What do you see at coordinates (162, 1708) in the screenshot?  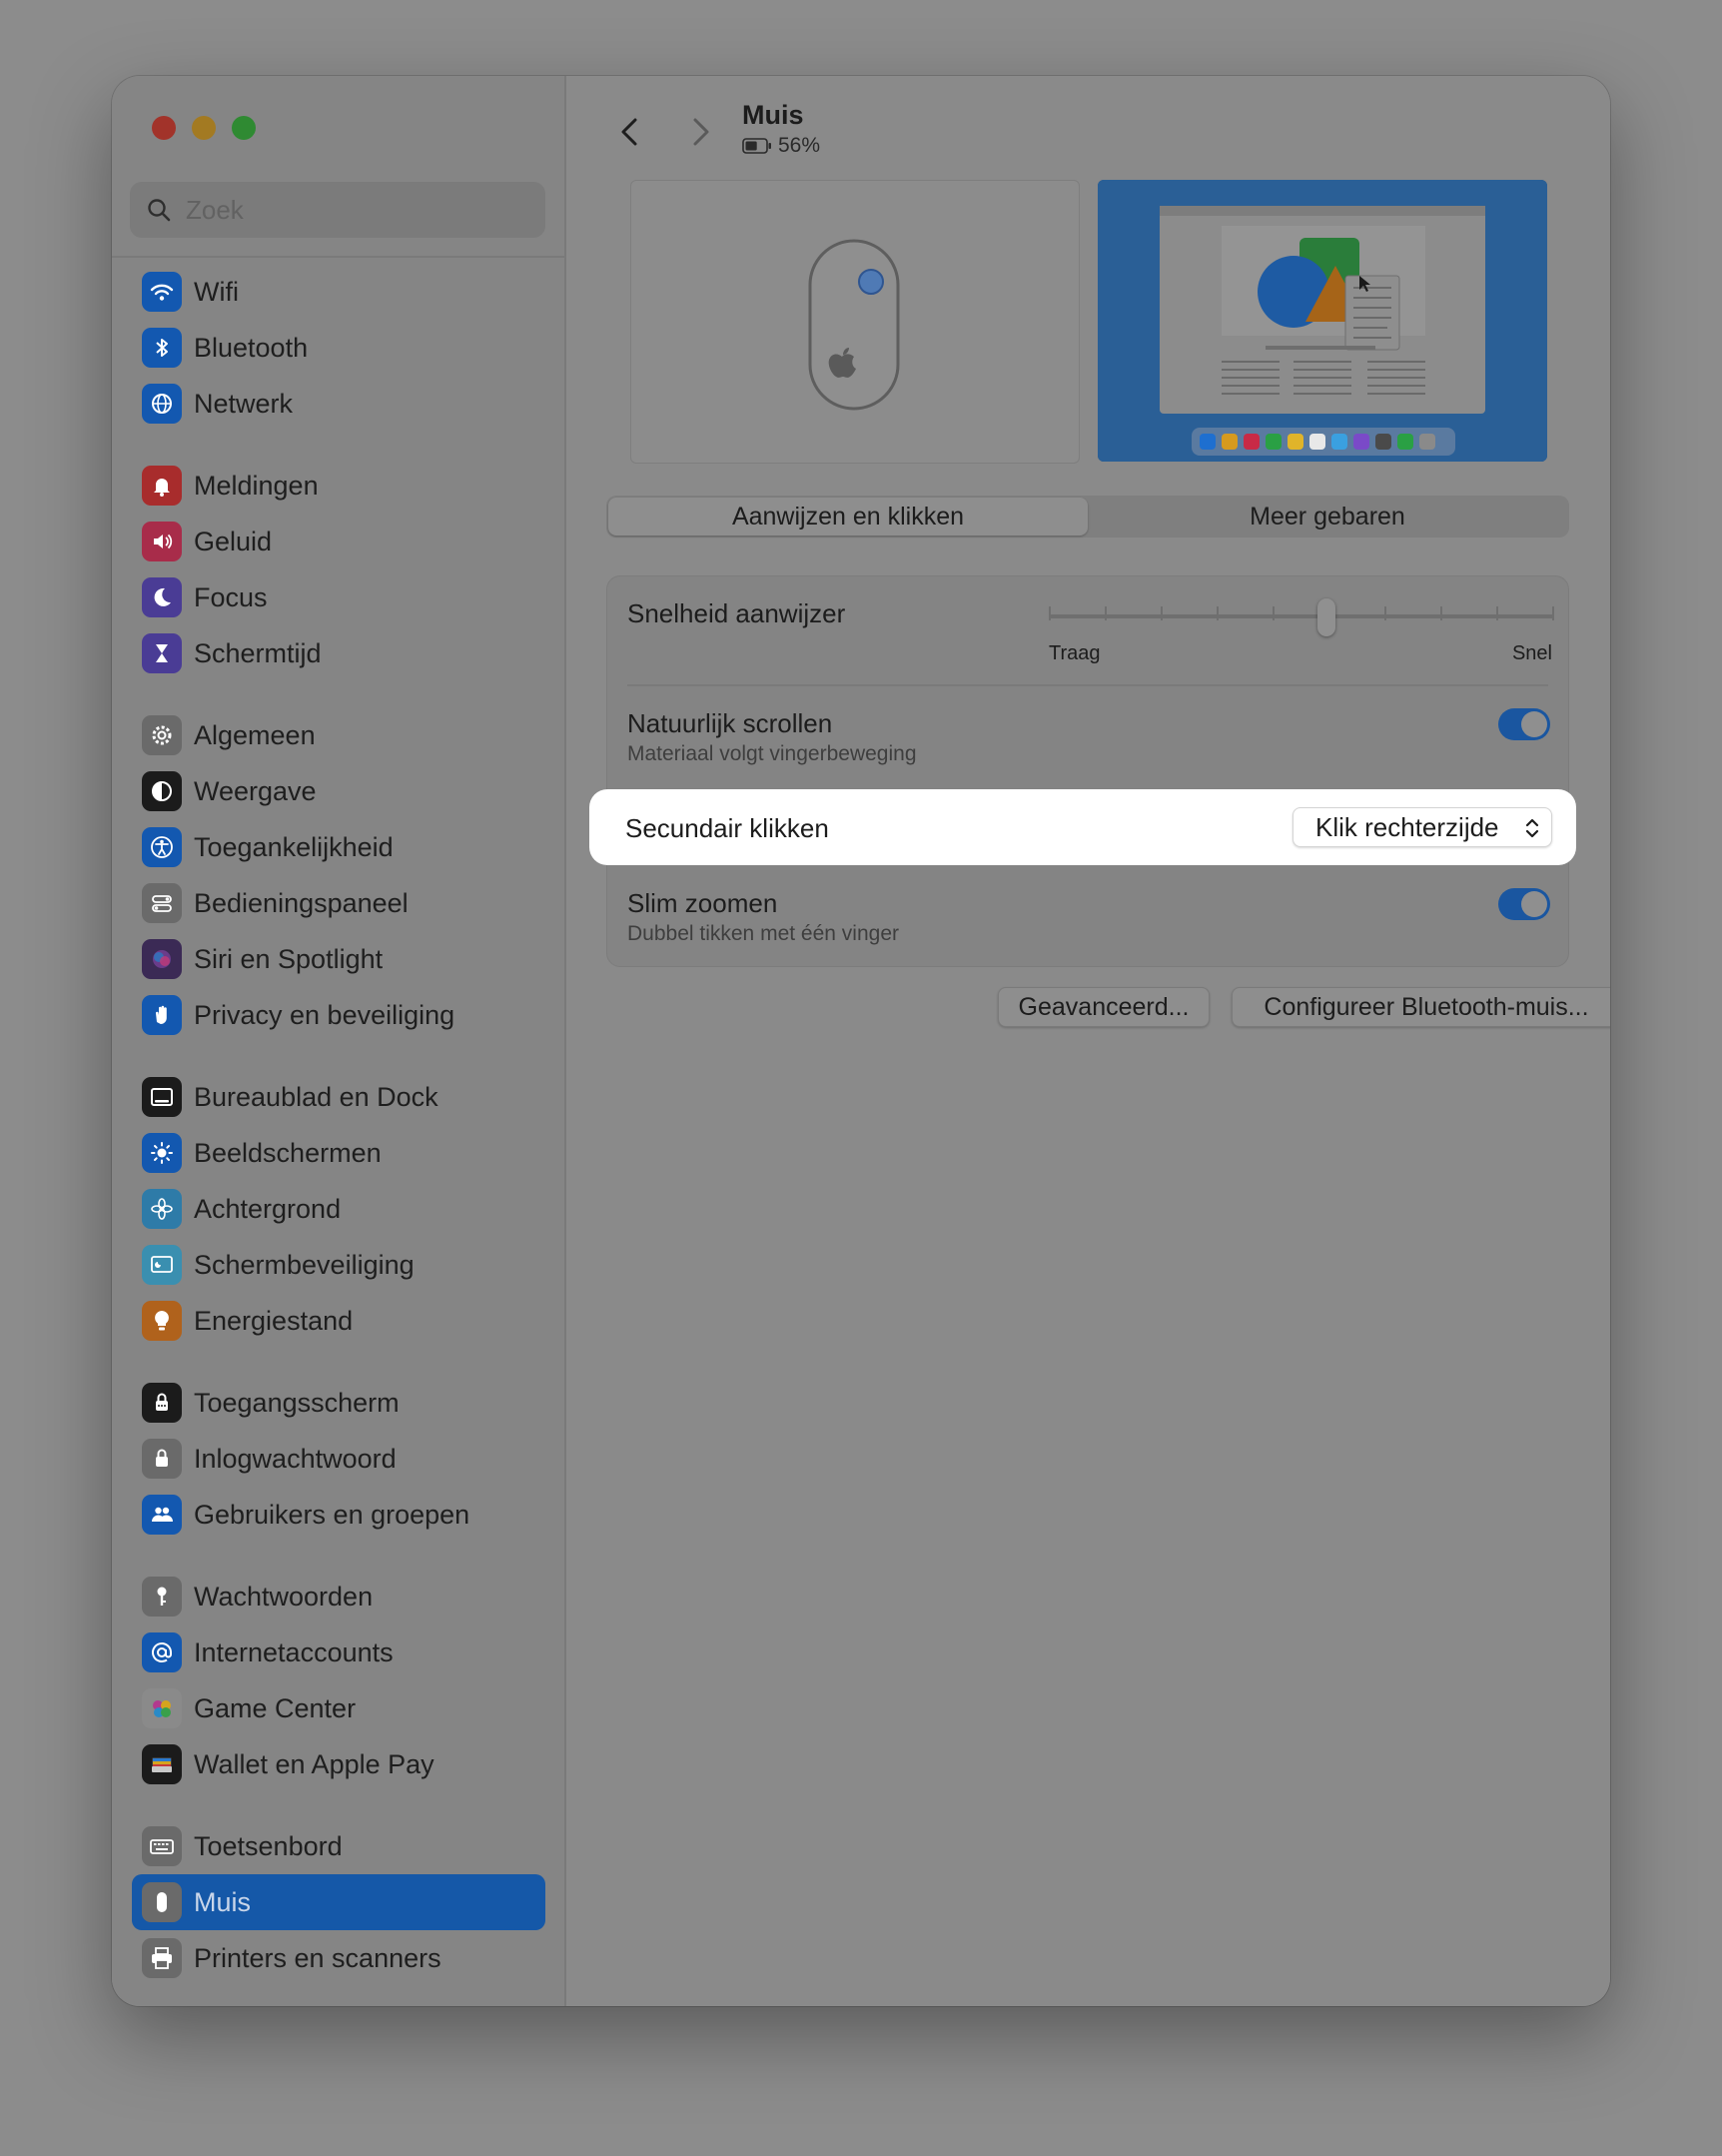 I see `game-center-icon` at bounding box center [162, 1708].